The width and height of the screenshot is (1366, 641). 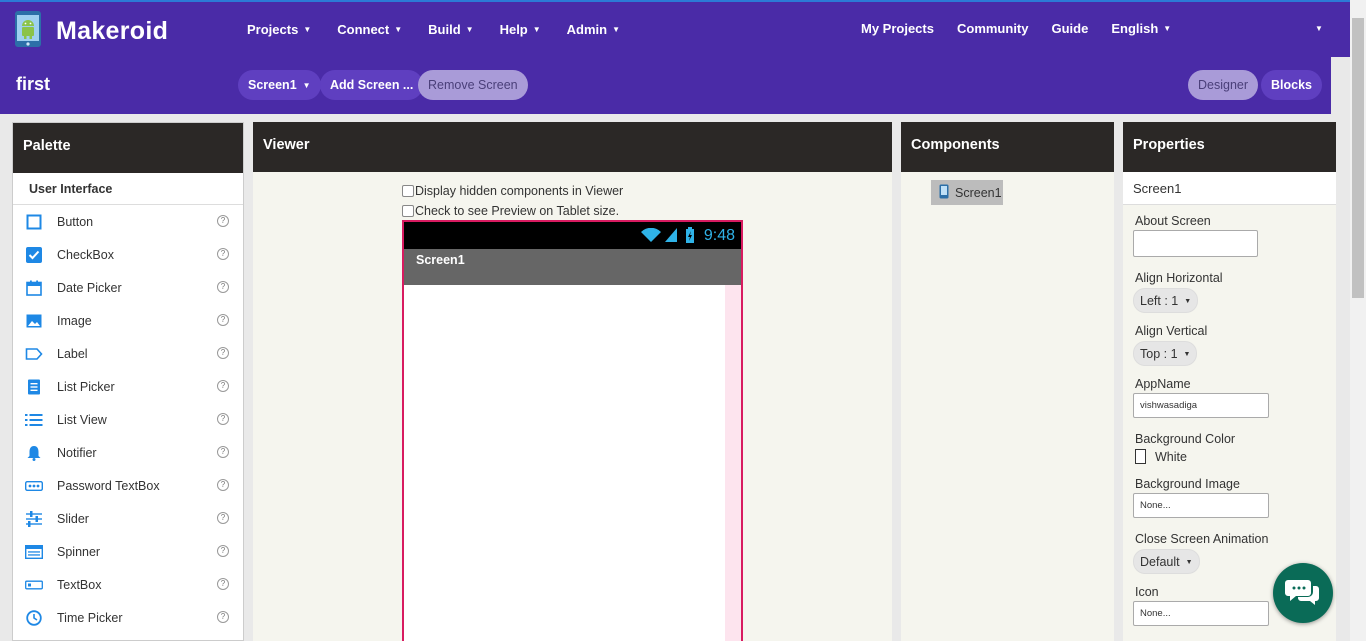 What do you see at coordinates (34, 288) in the screenshot?
I see `calendar-icon` at bounding box center [34, 288].